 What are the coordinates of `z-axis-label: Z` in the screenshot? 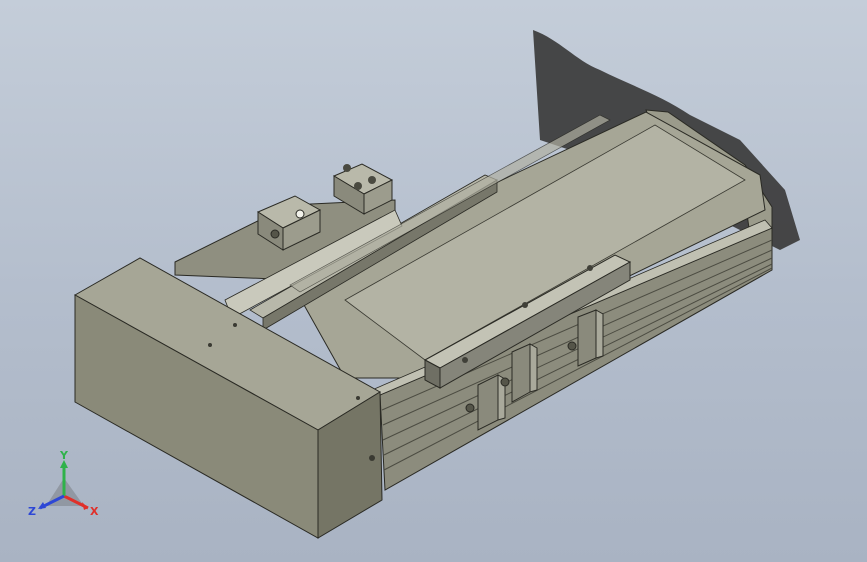 It's located at (32, 511).